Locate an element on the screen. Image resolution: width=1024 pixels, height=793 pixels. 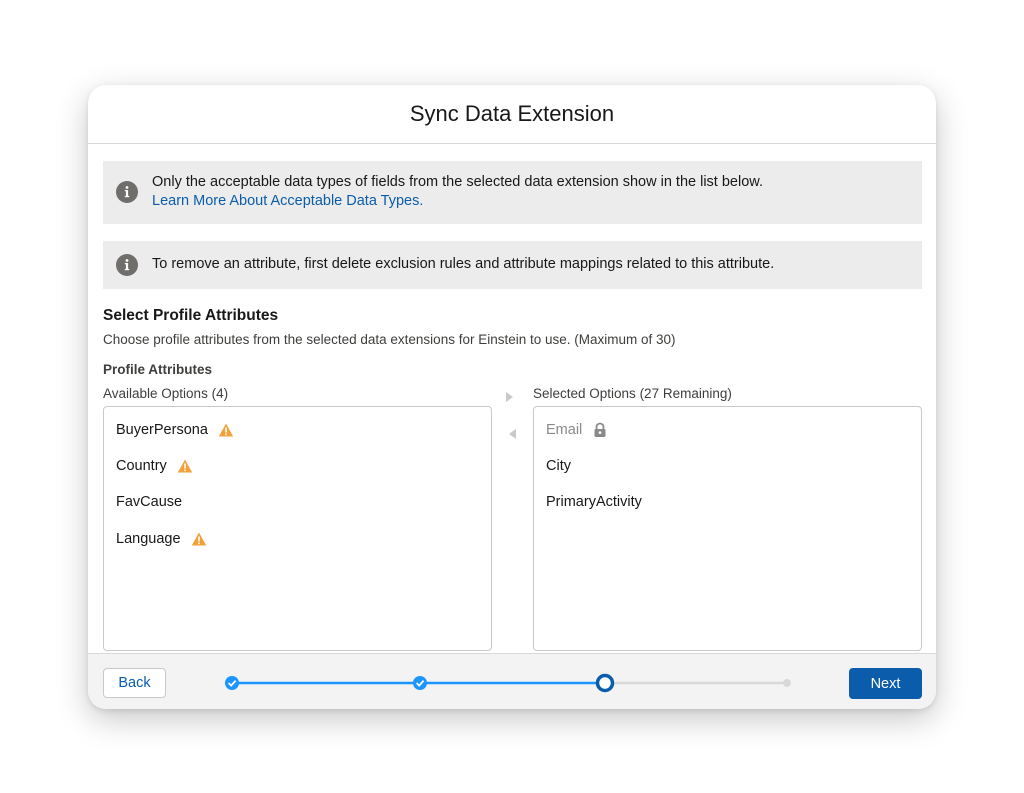
move-right-icon is located at coordinates (509, 397).